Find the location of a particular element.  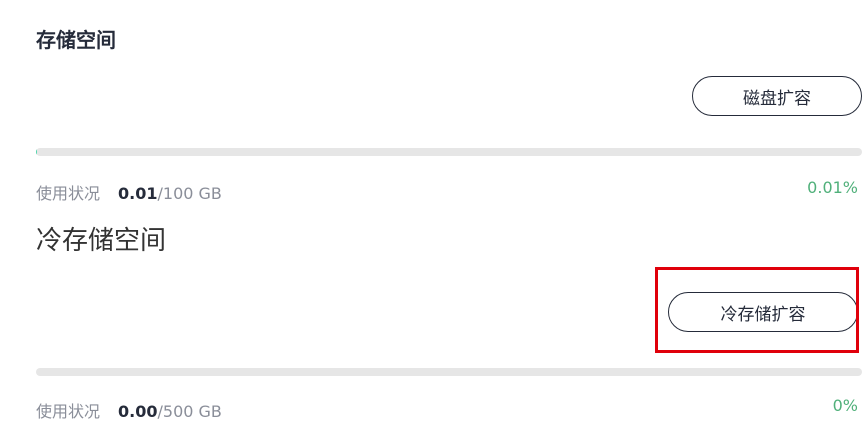

highlight-annotation-box is located at coordinates (757, 310).